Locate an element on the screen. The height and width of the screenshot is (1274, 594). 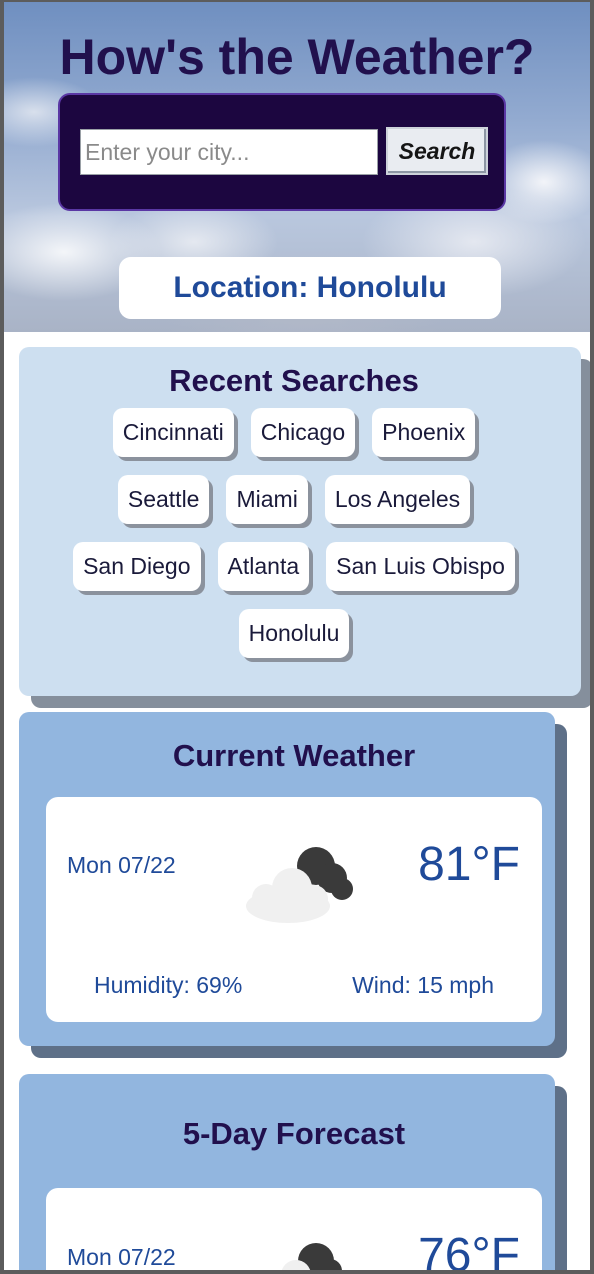
city-search-input is located at coordinates (229, 152).